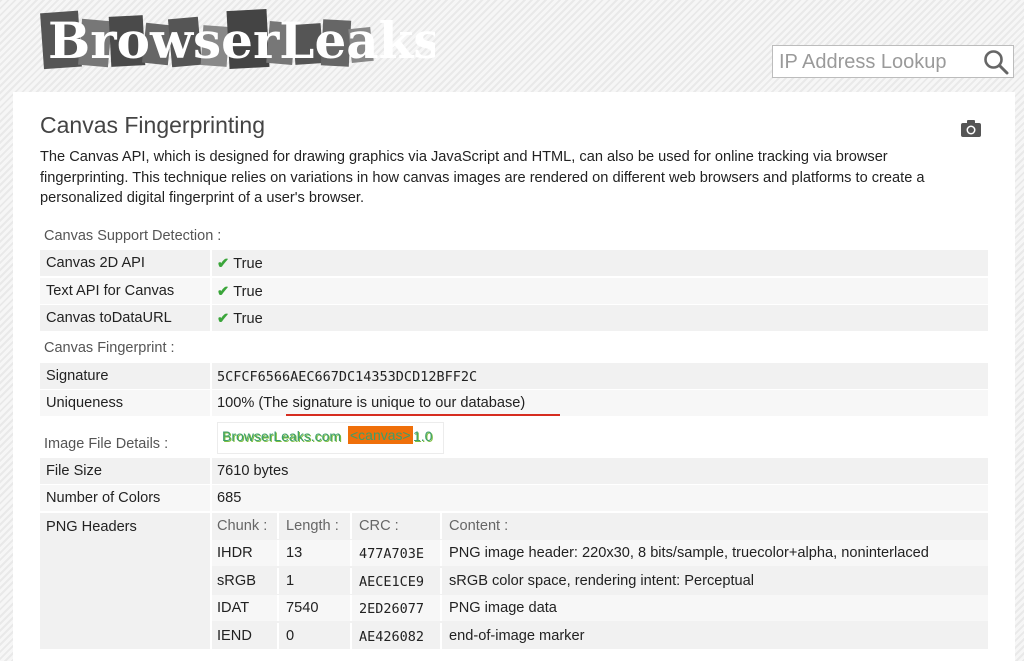 This screenshot has height=661, width=1024. Describe the element at coordinates (282, 436) in the screenshot. I see `canvas-text: BrowserLeaks.com` at that location.